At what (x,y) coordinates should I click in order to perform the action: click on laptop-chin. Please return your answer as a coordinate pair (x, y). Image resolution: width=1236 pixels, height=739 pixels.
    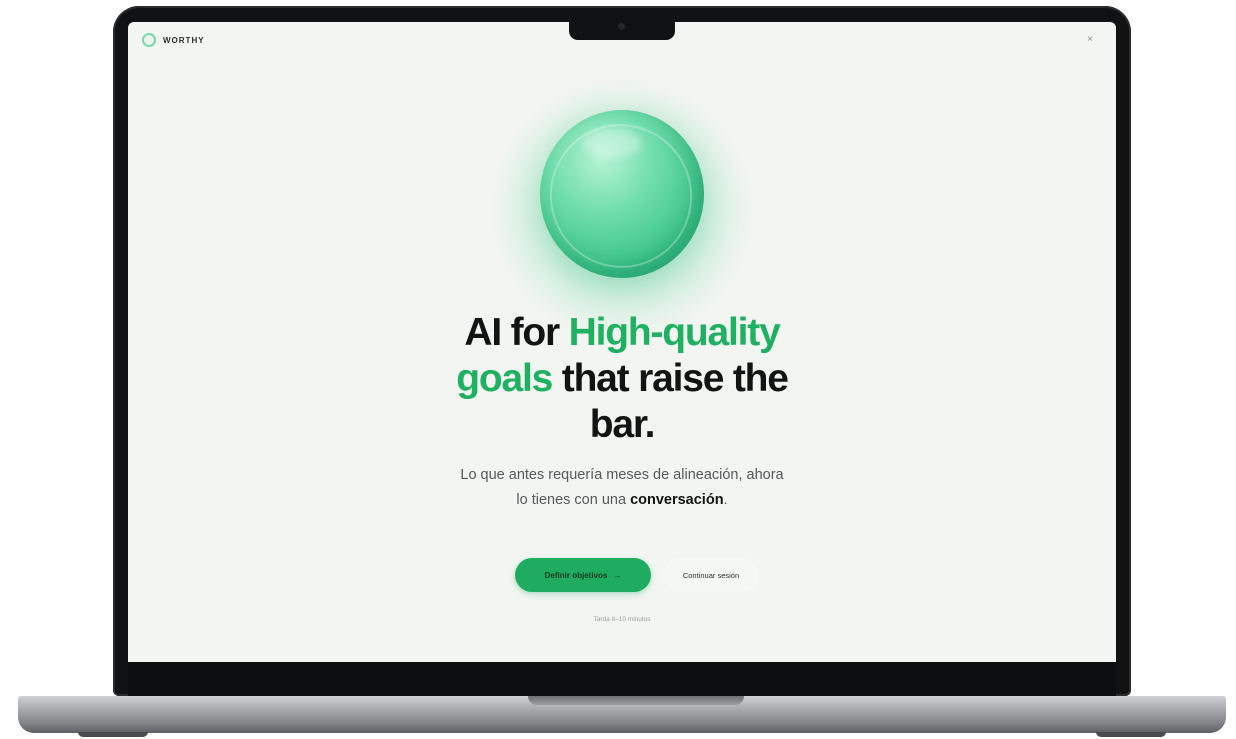
    Looking at the image, I should click on (622, 679).